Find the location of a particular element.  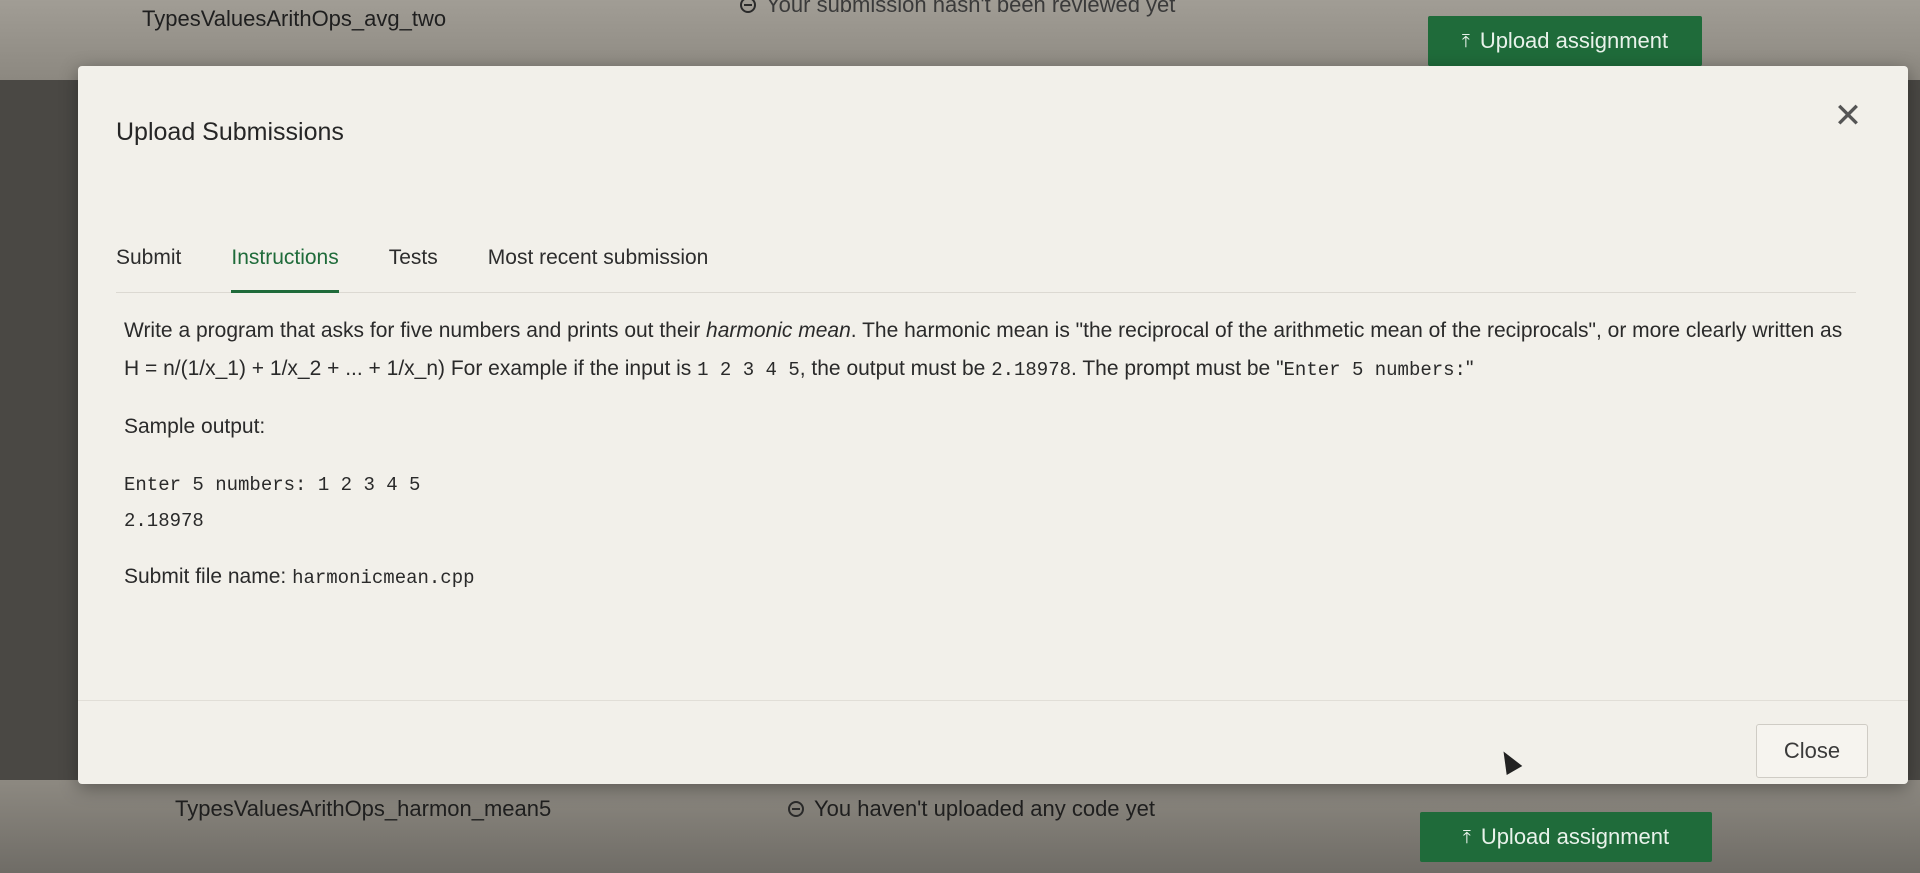

status-text-top: Your submission hasn't been reviewed yet is located at coordinates (971, 8).